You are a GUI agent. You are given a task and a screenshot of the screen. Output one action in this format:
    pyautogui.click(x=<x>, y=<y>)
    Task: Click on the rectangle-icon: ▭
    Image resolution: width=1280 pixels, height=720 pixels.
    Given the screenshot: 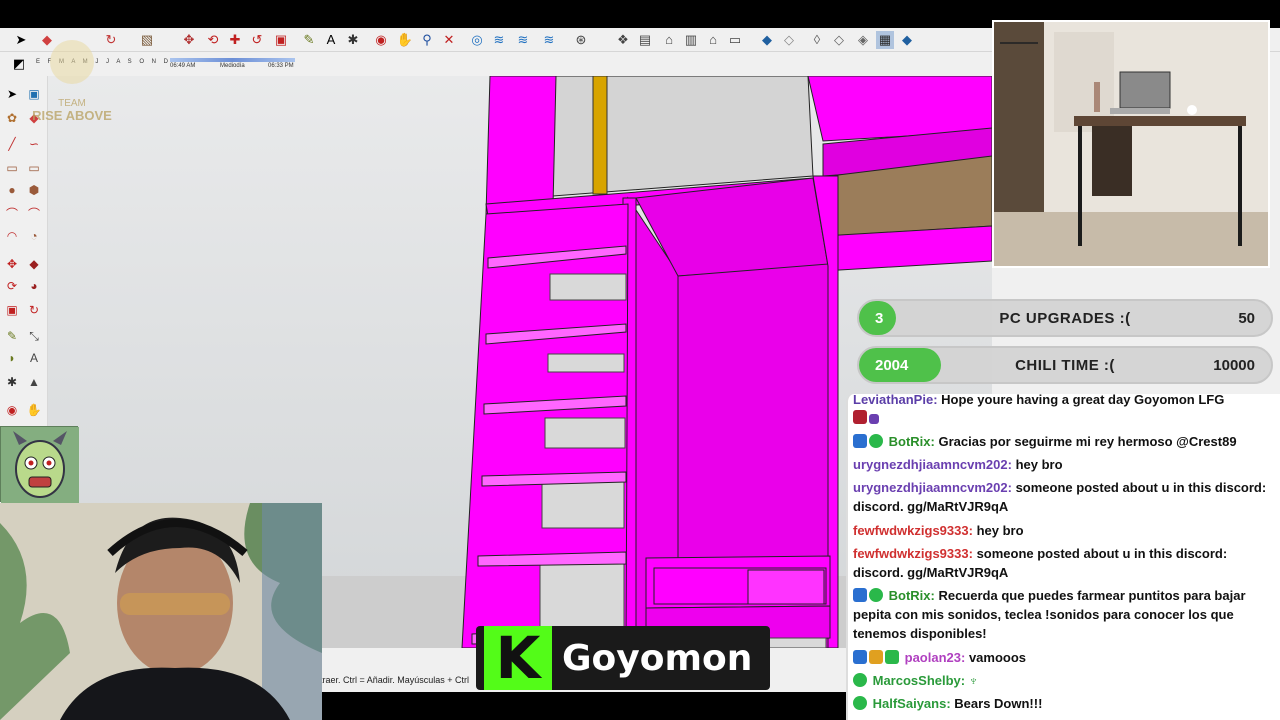 What is the action you would take?
    pyautogui.click(x=12, y=168)
    